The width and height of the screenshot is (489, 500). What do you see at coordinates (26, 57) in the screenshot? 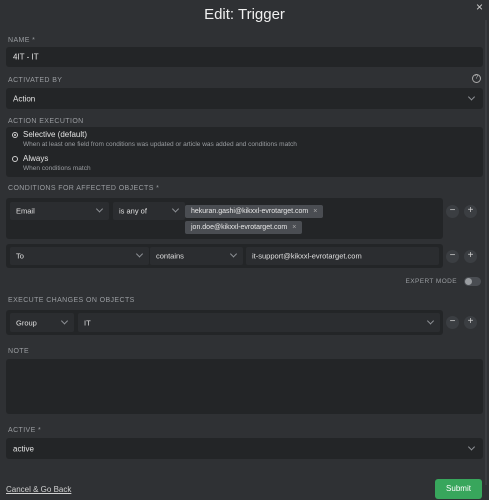
I see `name-value: 4IT - IT` at bounding box center [26, 57].